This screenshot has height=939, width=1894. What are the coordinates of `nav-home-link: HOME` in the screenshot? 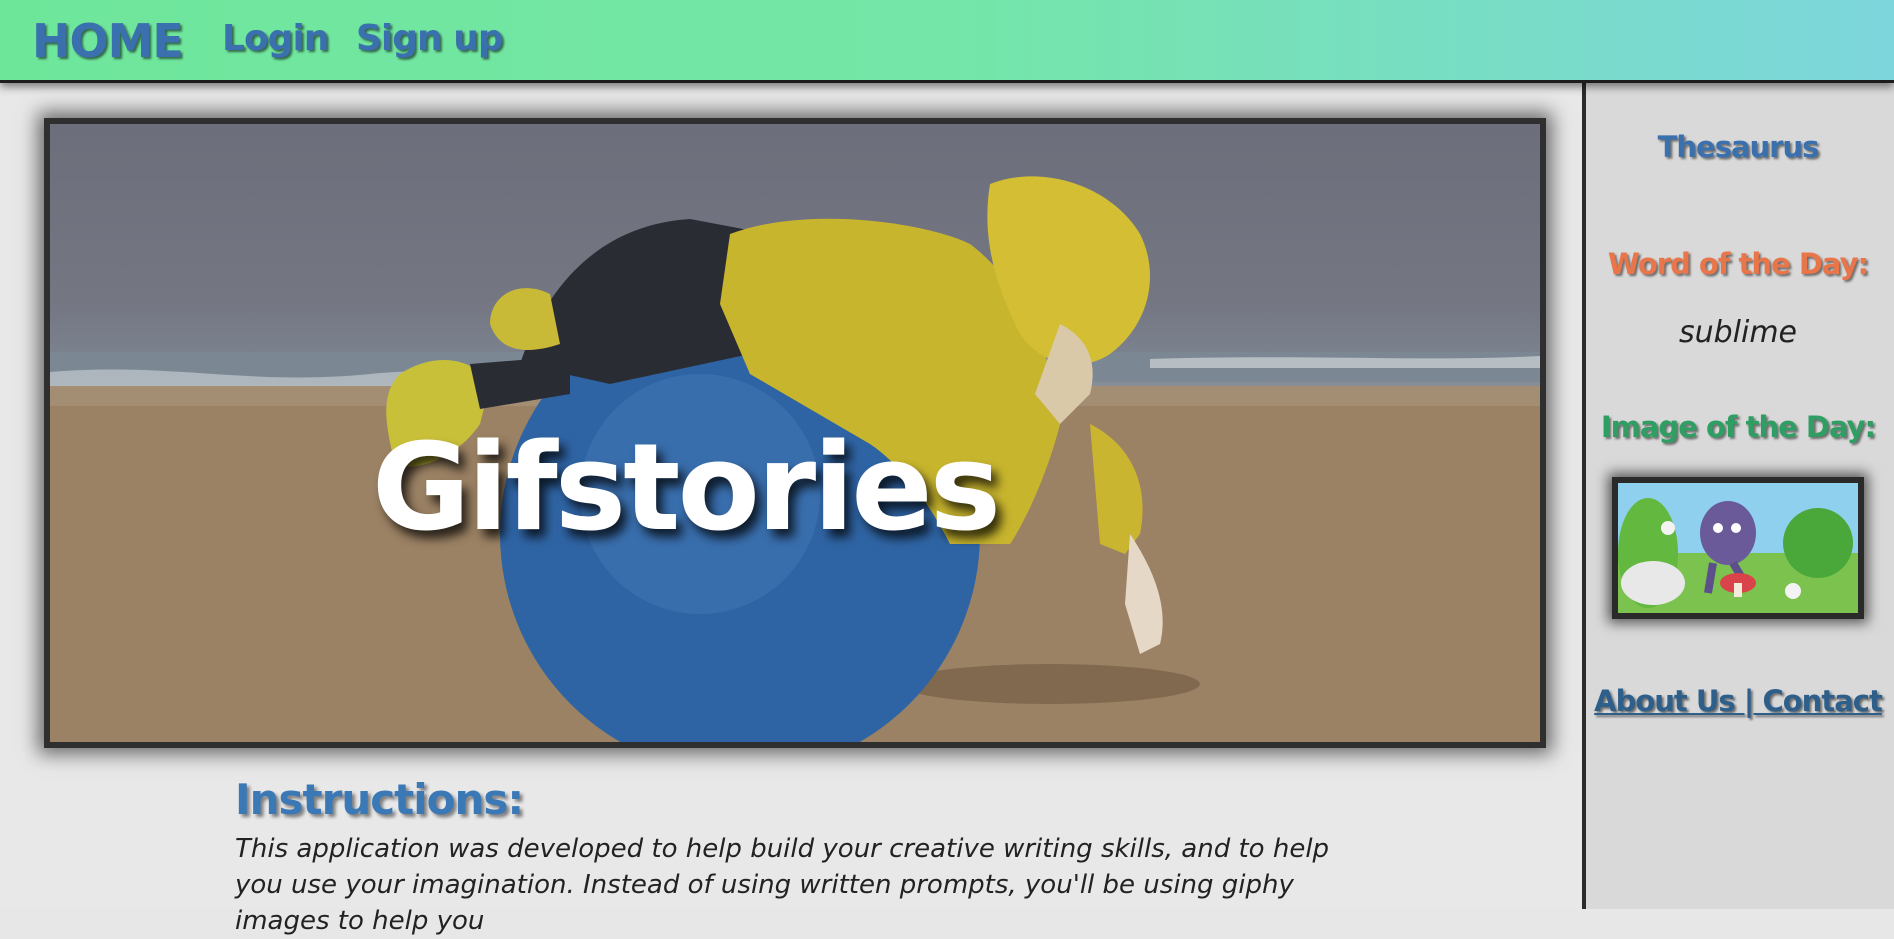 It's located at (108, 41).